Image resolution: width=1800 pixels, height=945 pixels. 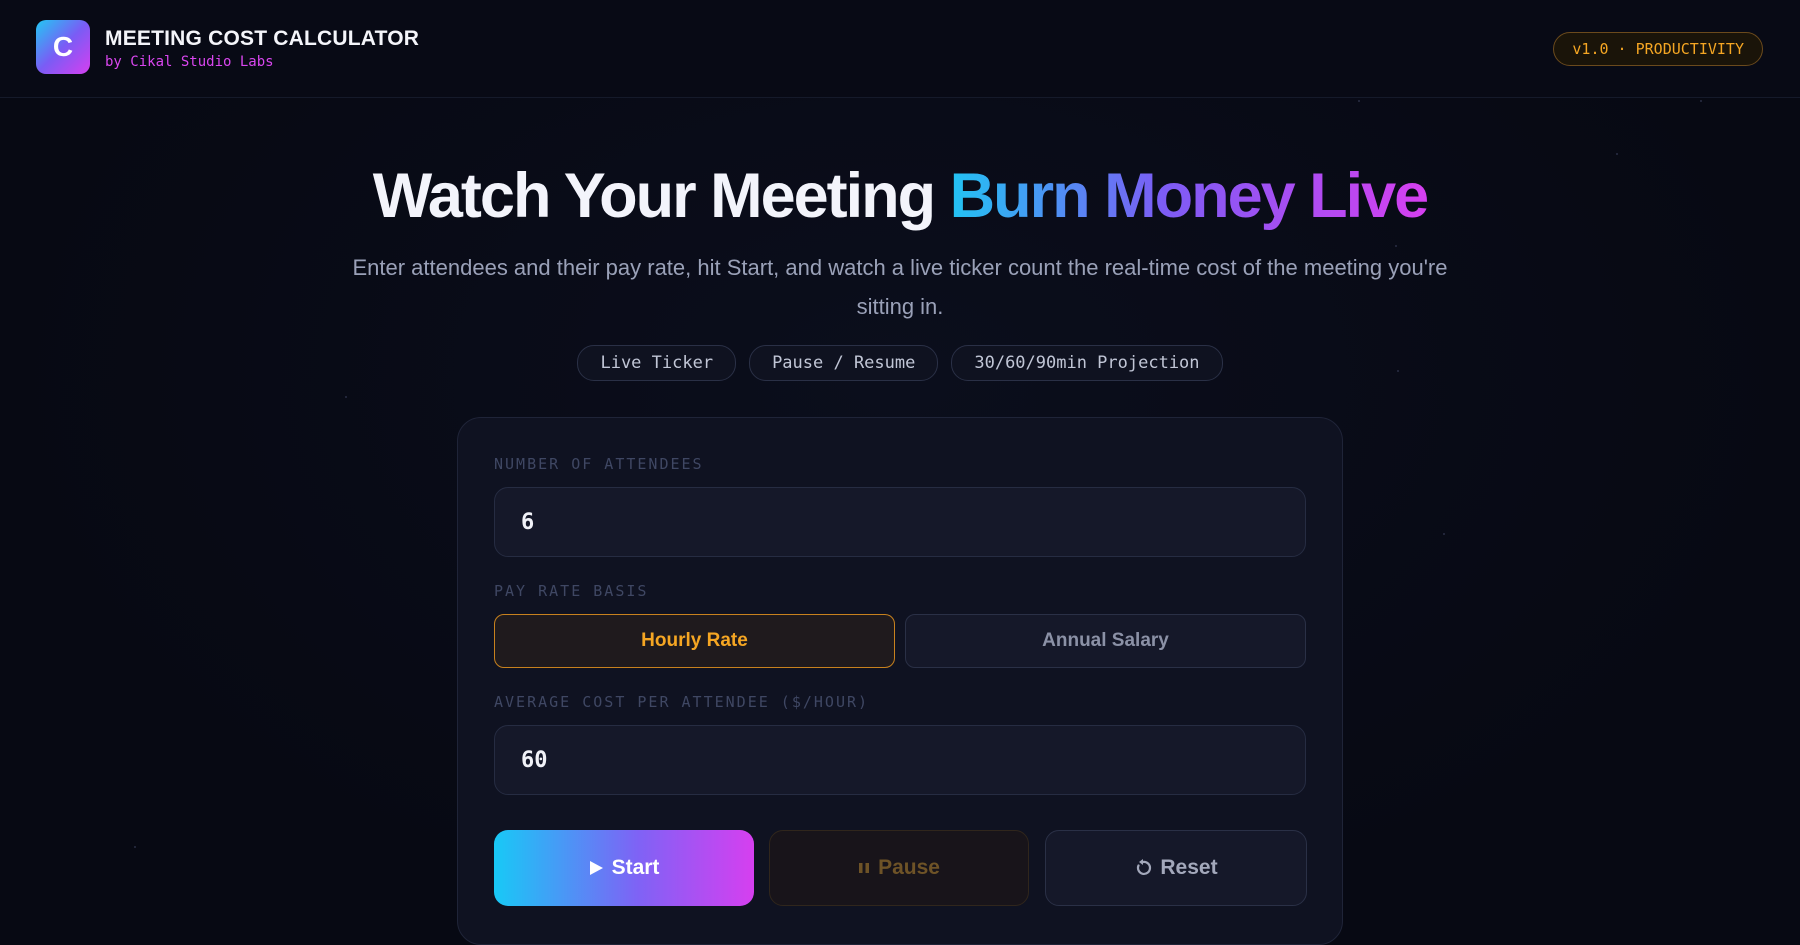 What do you see at coordinates (534, 760) in the screenshot?
I see `cost-value: 60` at bounding box center [534, 760].